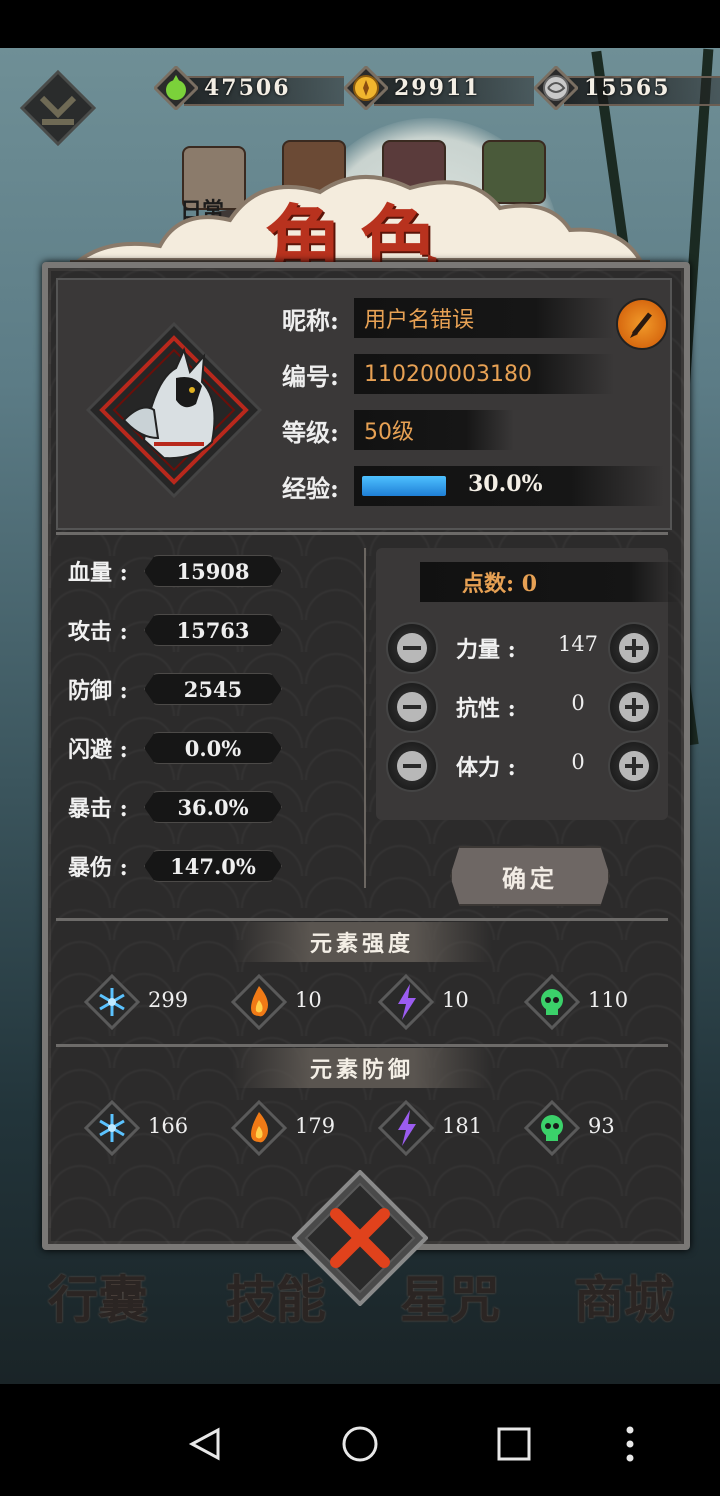  What do you see at coordinates (523, 648) in the screenshot?
I see `attr-strength: 力量 : 147` at bounding box center [523, 648].